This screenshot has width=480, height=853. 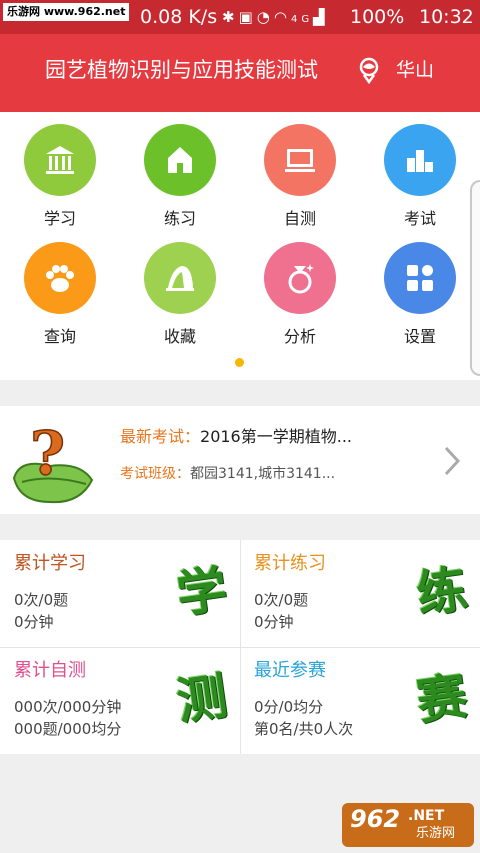 What do you see at coordinates (68, 707) in the screenshot?
I see `stat-line1: 000次/000分钟` at bounding box center [68, 707].